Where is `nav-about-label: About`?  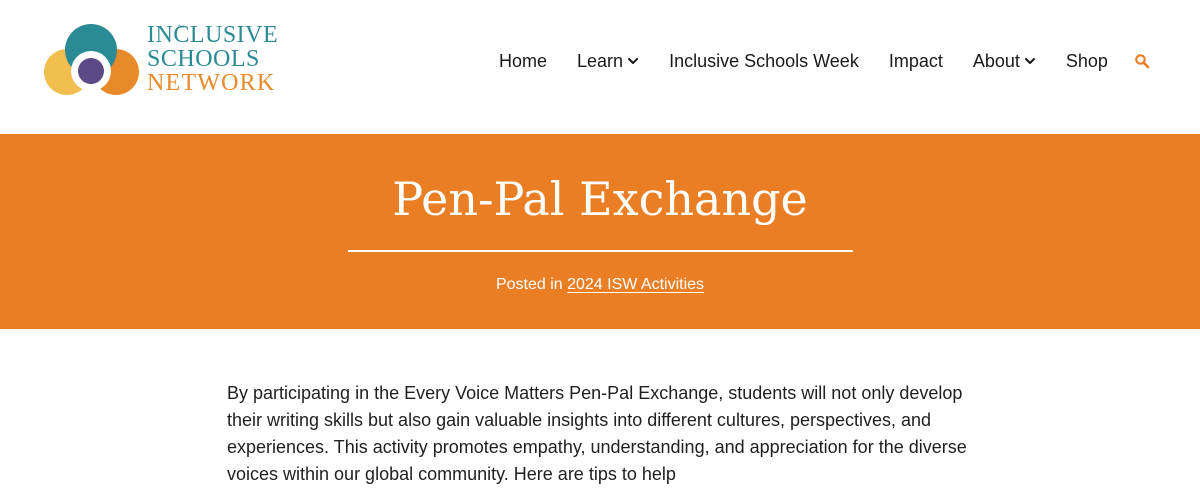
nav-about-label: About is located at coordinates (996, 60).